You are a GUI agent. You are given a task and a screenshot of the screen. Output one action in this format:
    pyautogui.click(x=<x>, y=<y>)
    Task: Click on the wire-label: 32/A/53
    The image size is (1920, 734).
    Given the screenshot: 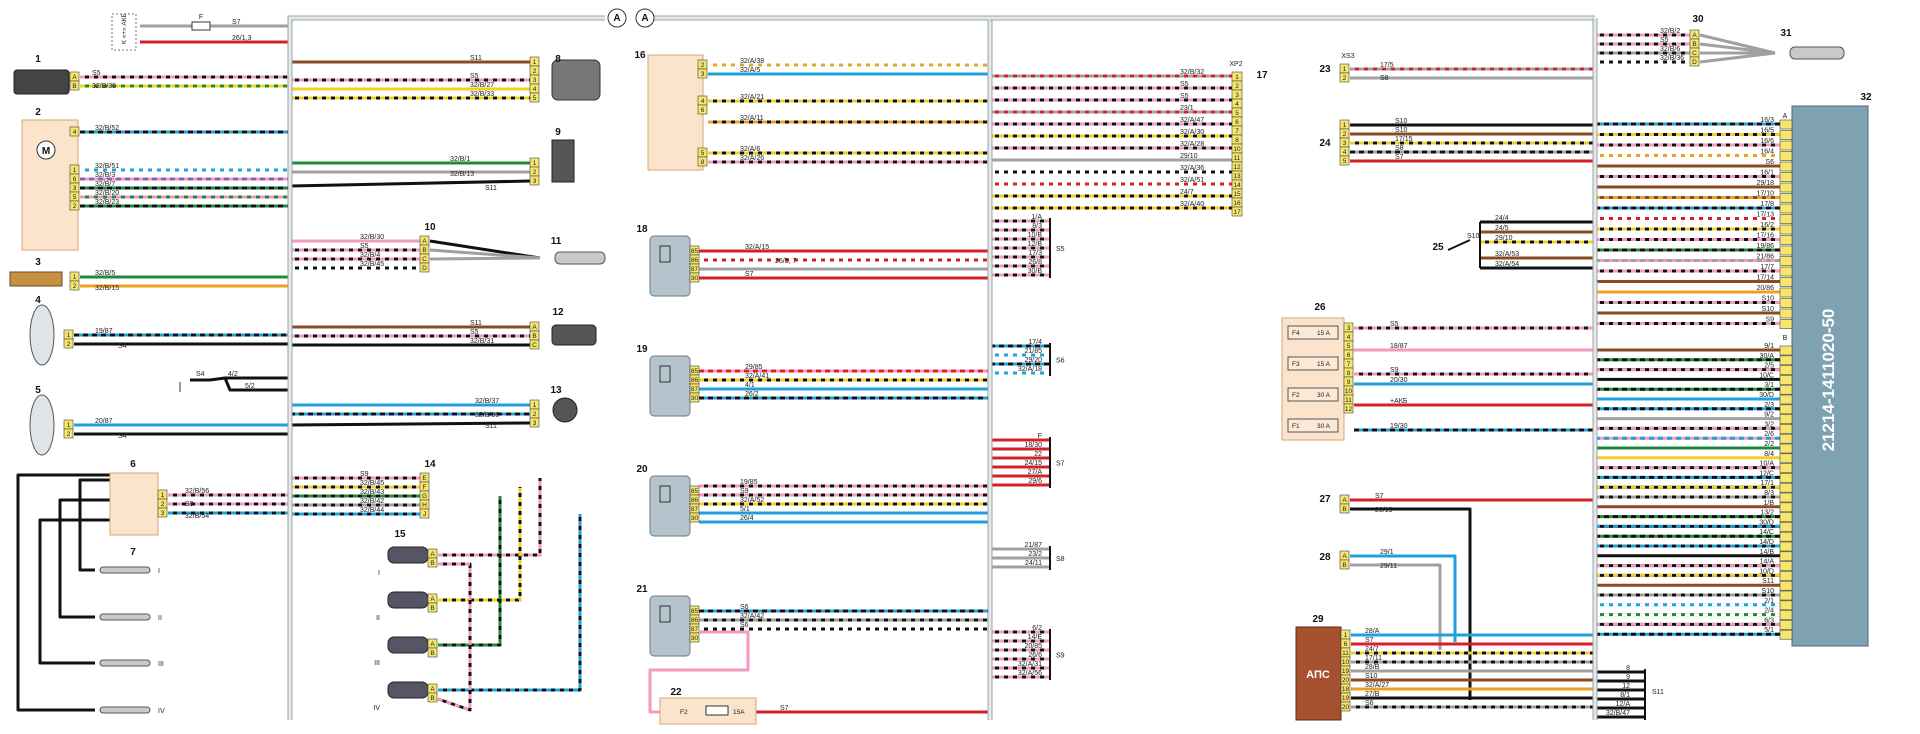 What is the action you would take?
    pyautogui.click(x=1507, y=254)
    